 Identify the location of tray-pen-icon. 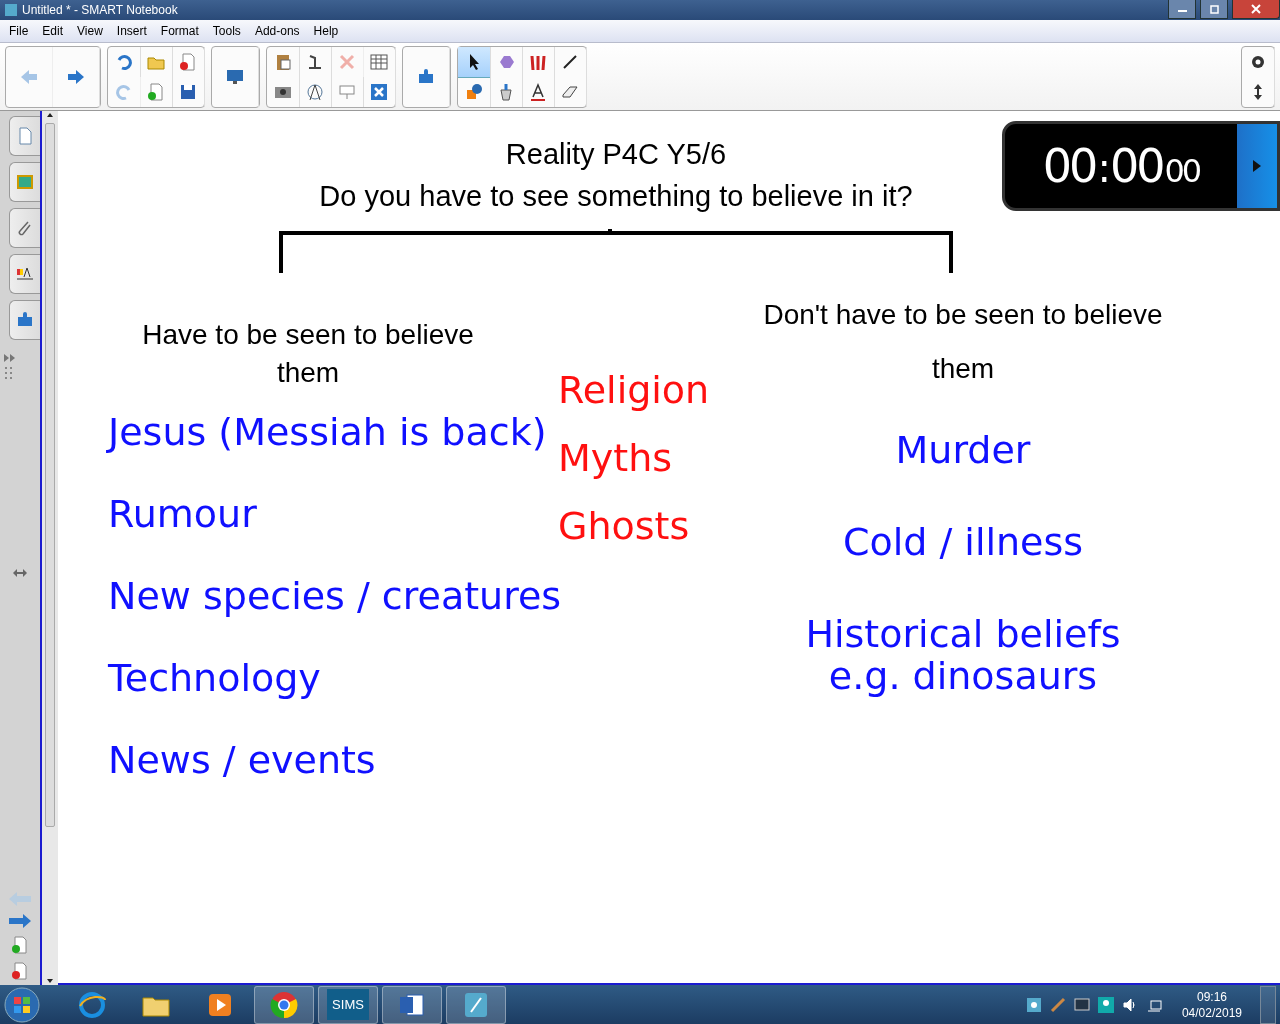
(1057, 1004).